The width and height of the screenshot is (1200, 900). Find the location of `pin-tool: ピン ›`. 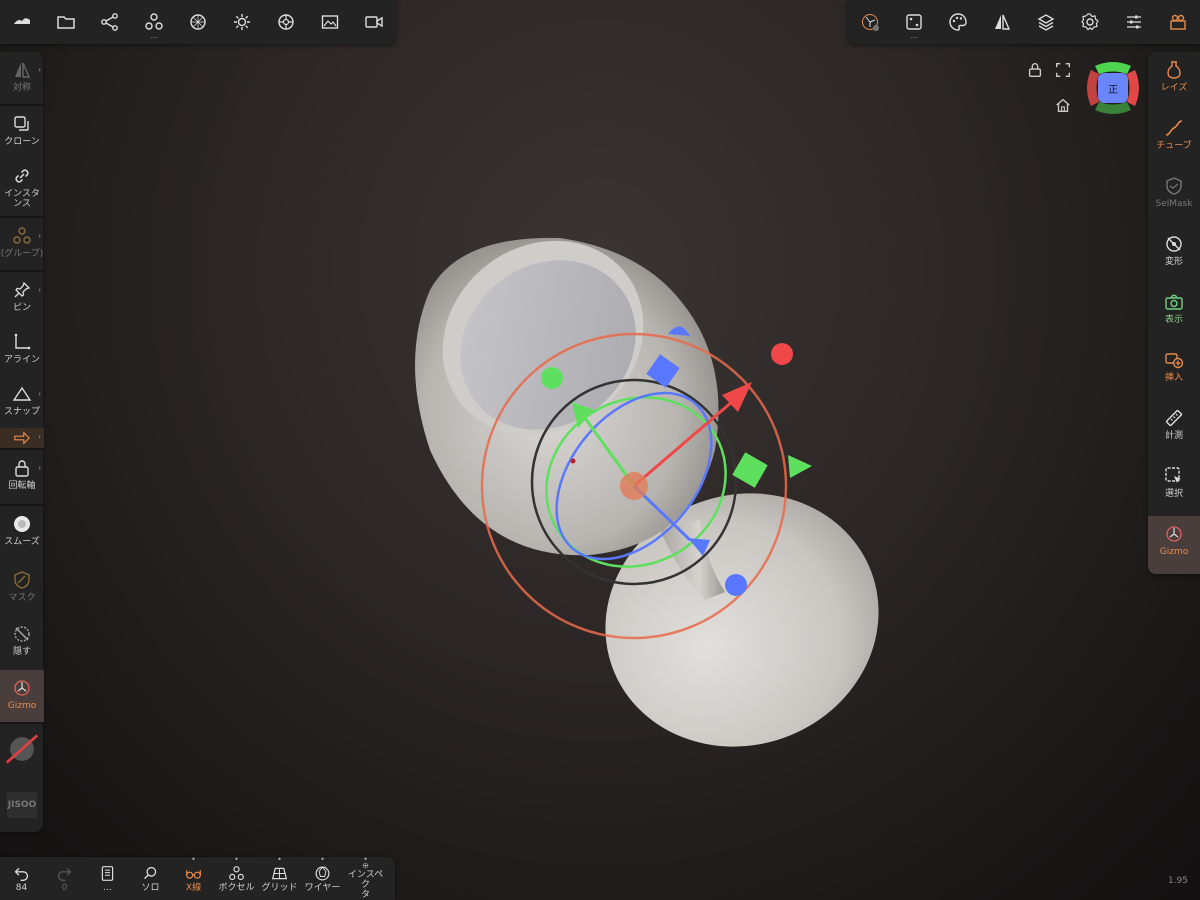

pin-tool: ピン › is located at coordinates (22, 298).